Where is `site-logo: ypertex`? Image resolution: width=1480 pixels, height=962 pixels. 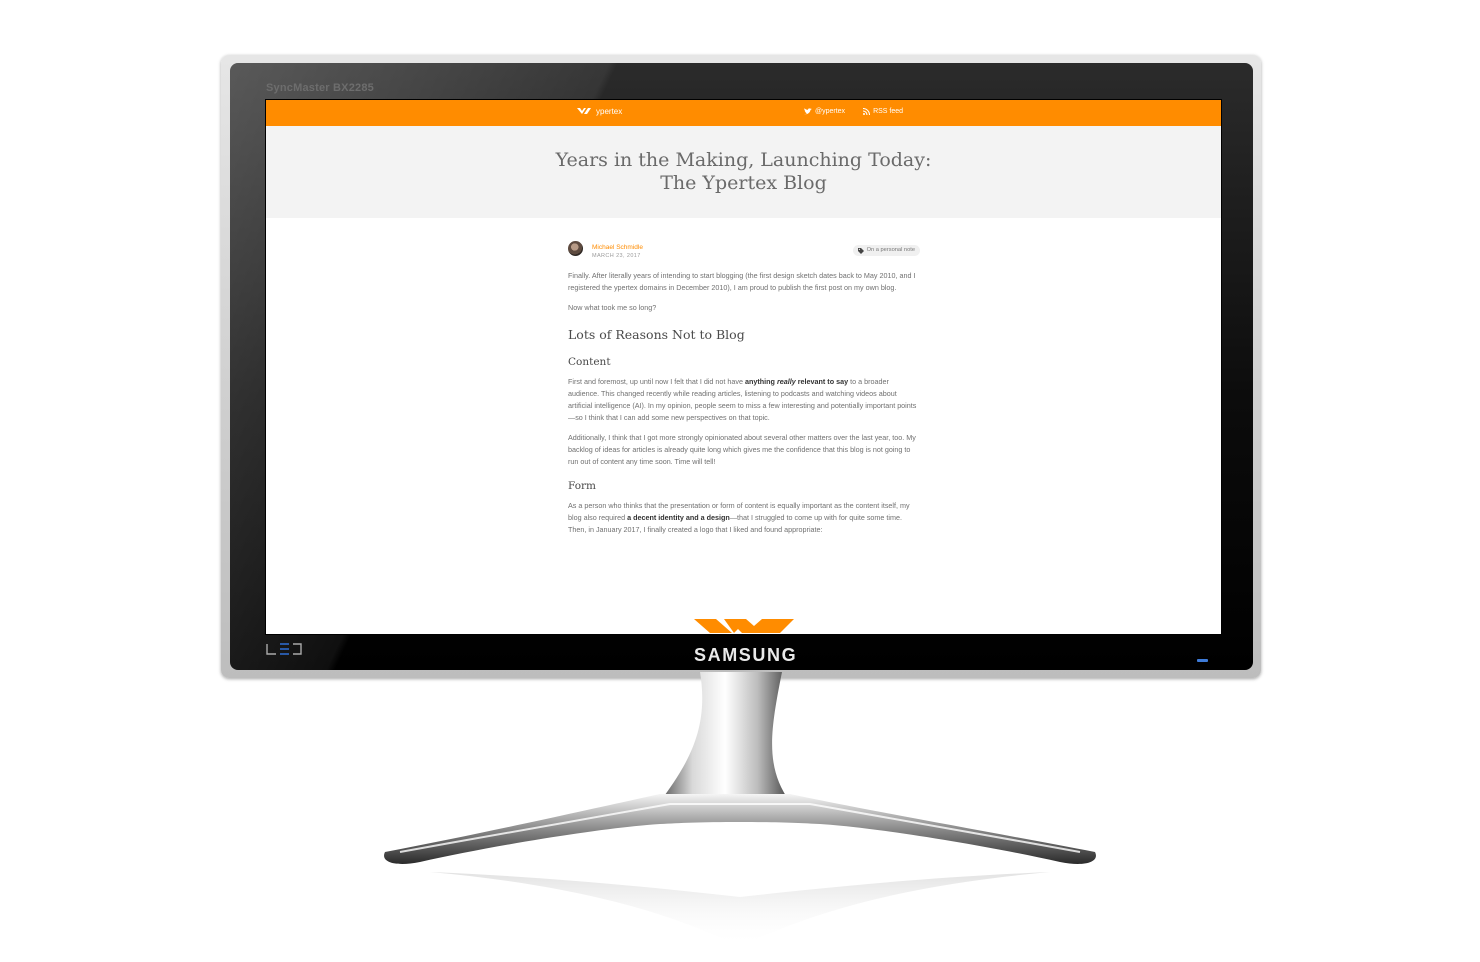
site-logo: ypertex is located at coordinates (599, 111).